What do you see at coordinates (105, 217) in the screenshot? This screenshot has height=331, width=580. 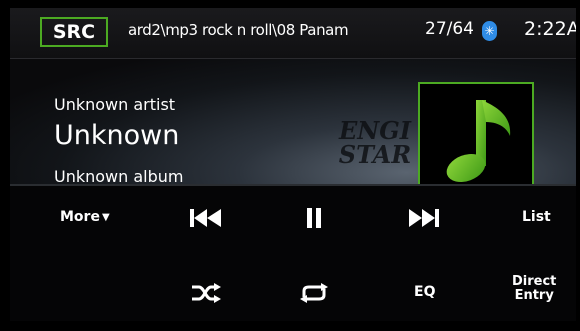 I see `chevron-down-icon: ▼` at bounding box center [105, 217].